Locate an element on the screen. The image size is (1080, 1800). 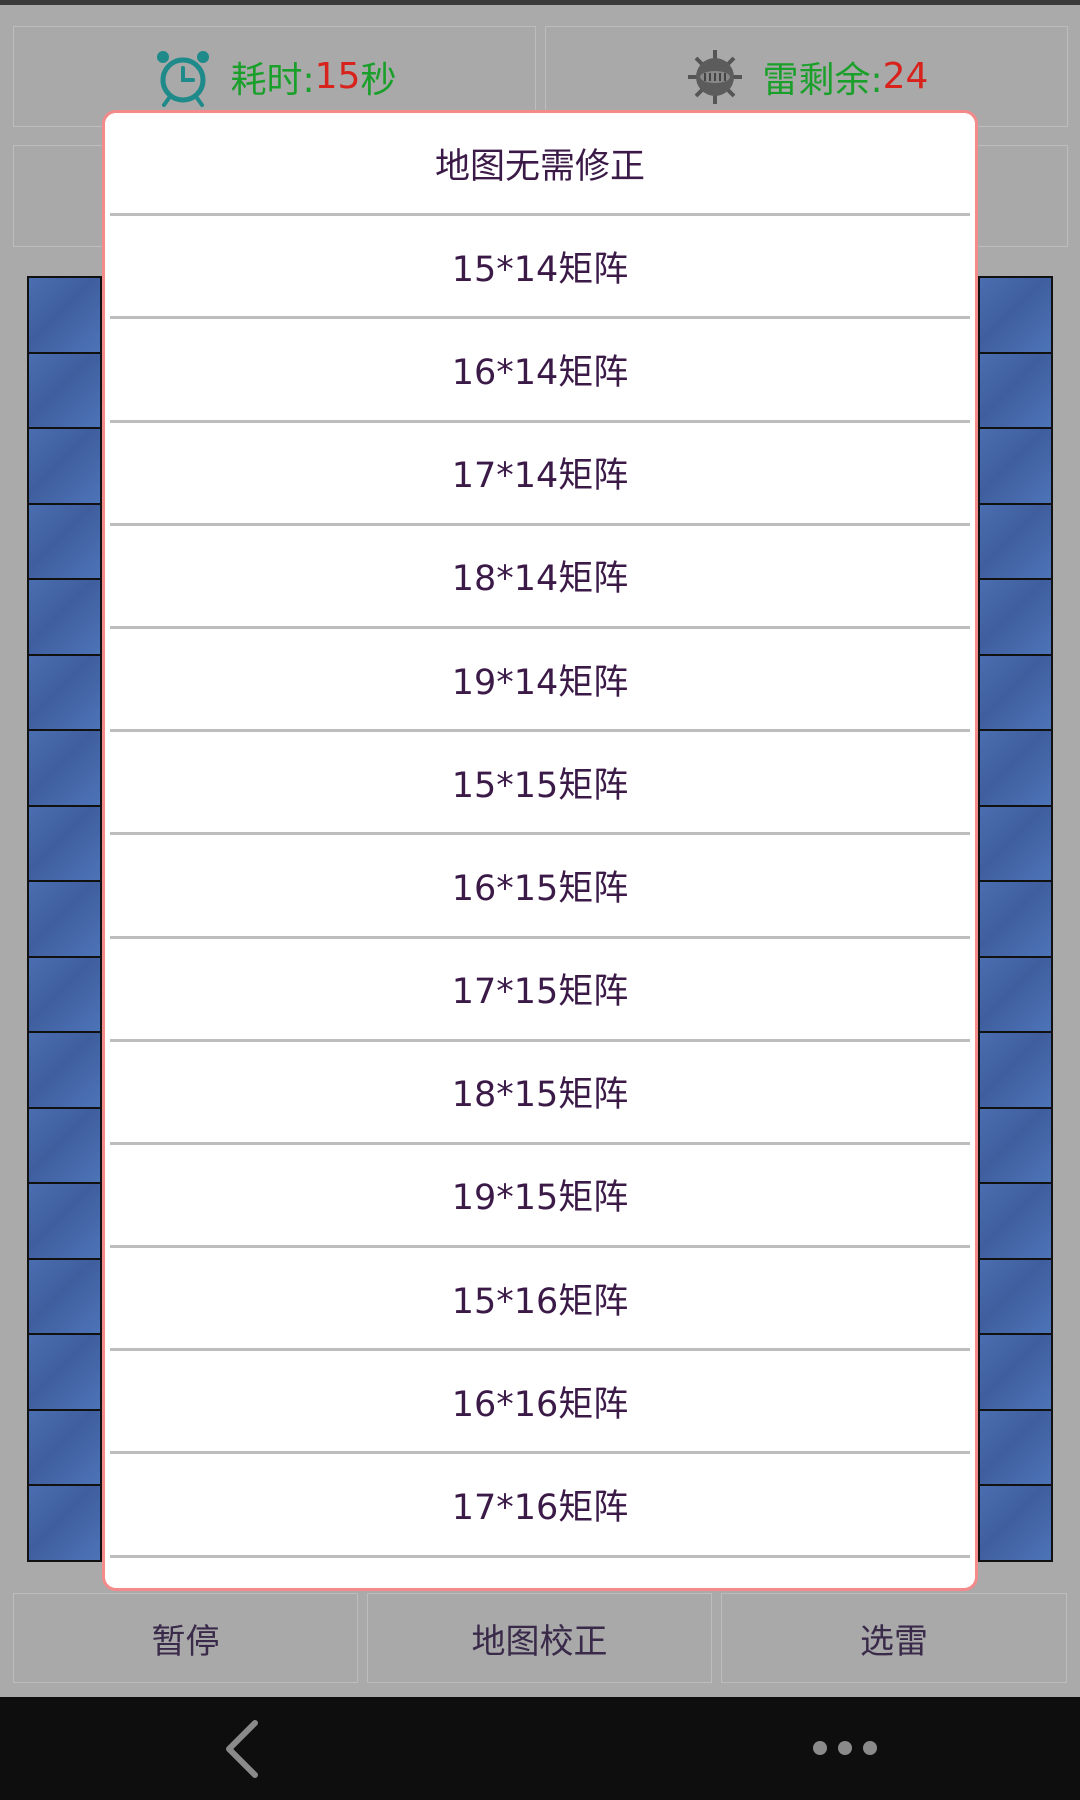
option-matrix-size: 17*15矩阵 is located at coordinates (540, 990).